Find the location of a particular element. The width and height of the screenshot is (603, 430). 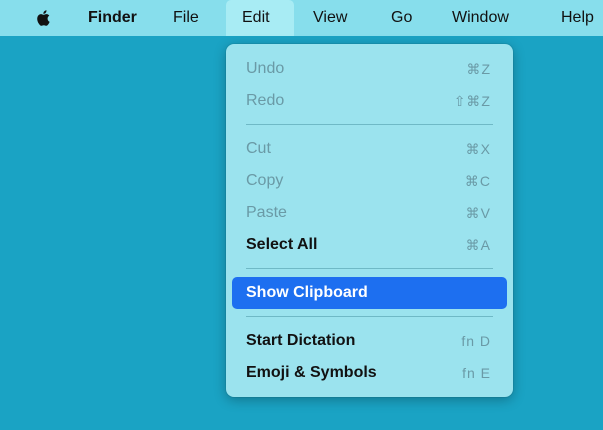

menu-item-paste: Paste ⌘V is located at coordinates (369, 213).